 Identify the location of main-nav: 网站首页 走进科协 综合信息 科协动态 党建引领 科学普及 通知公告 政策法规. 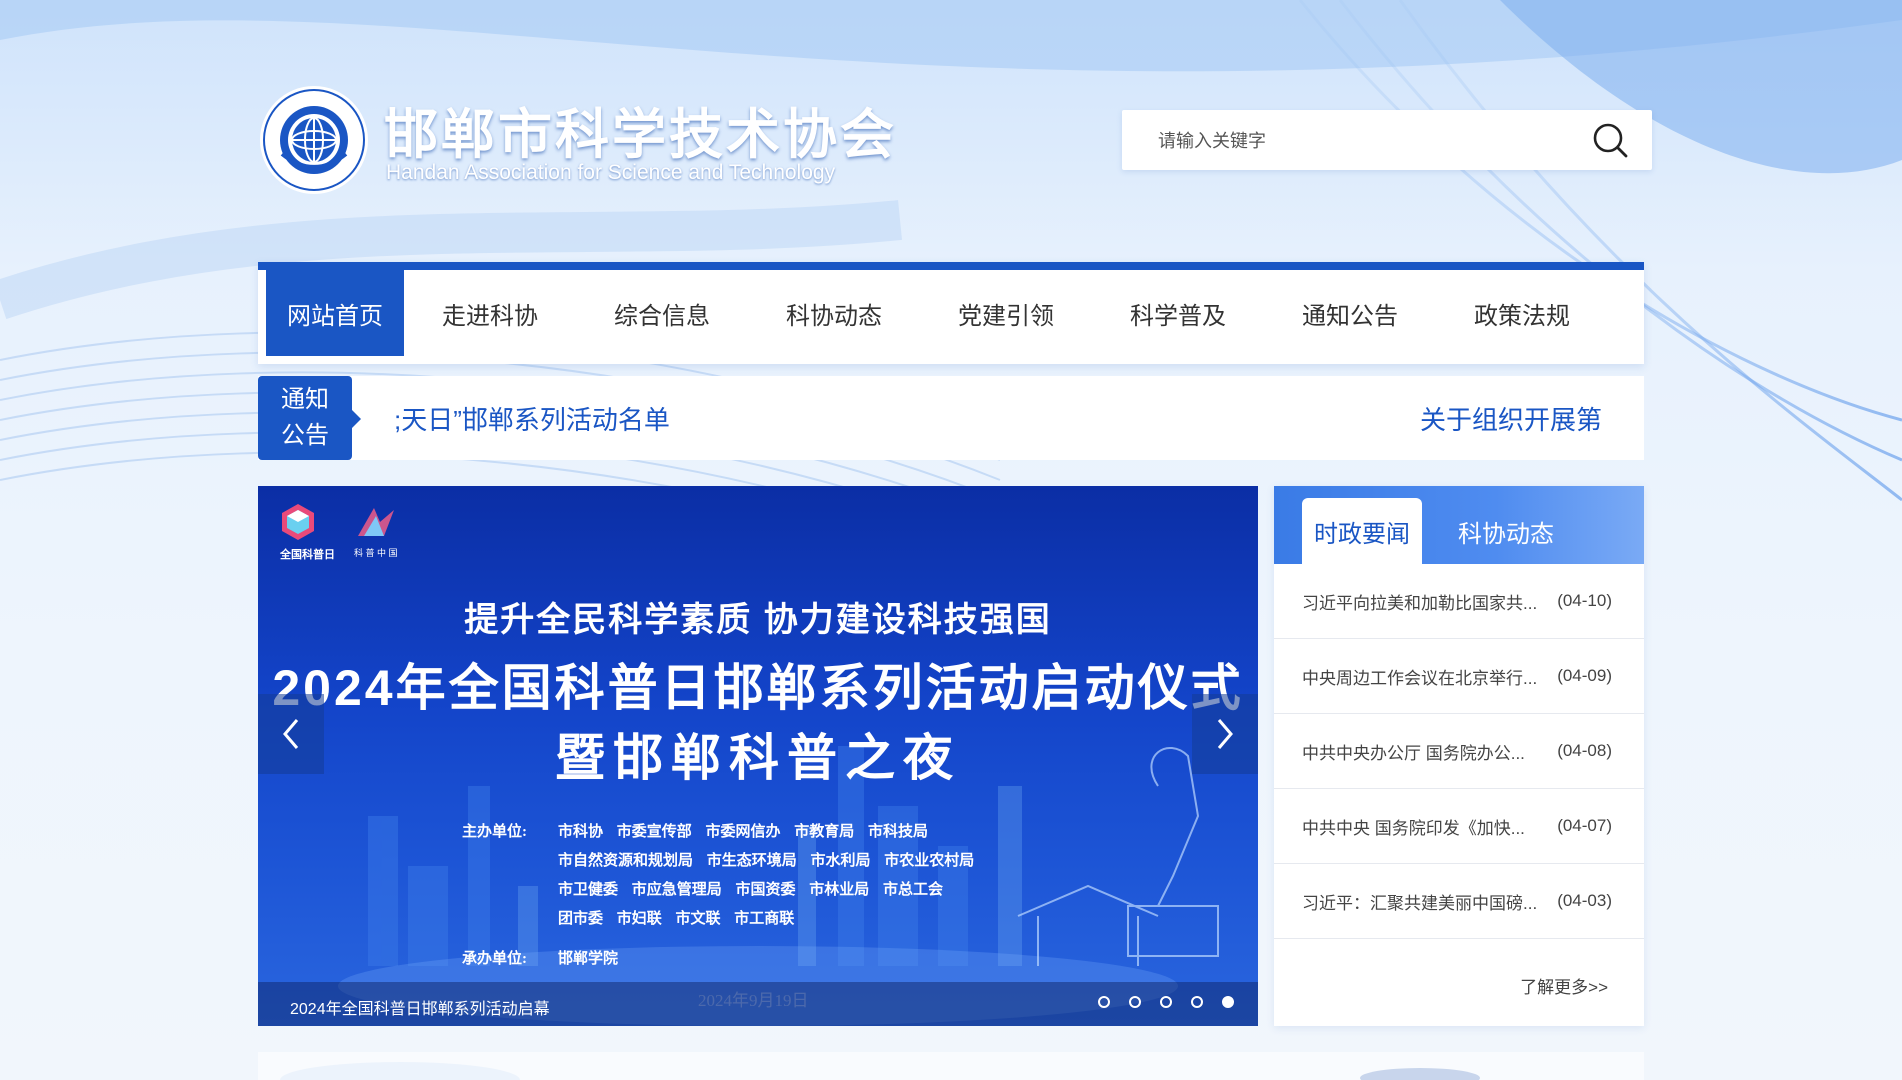
(951, 313).